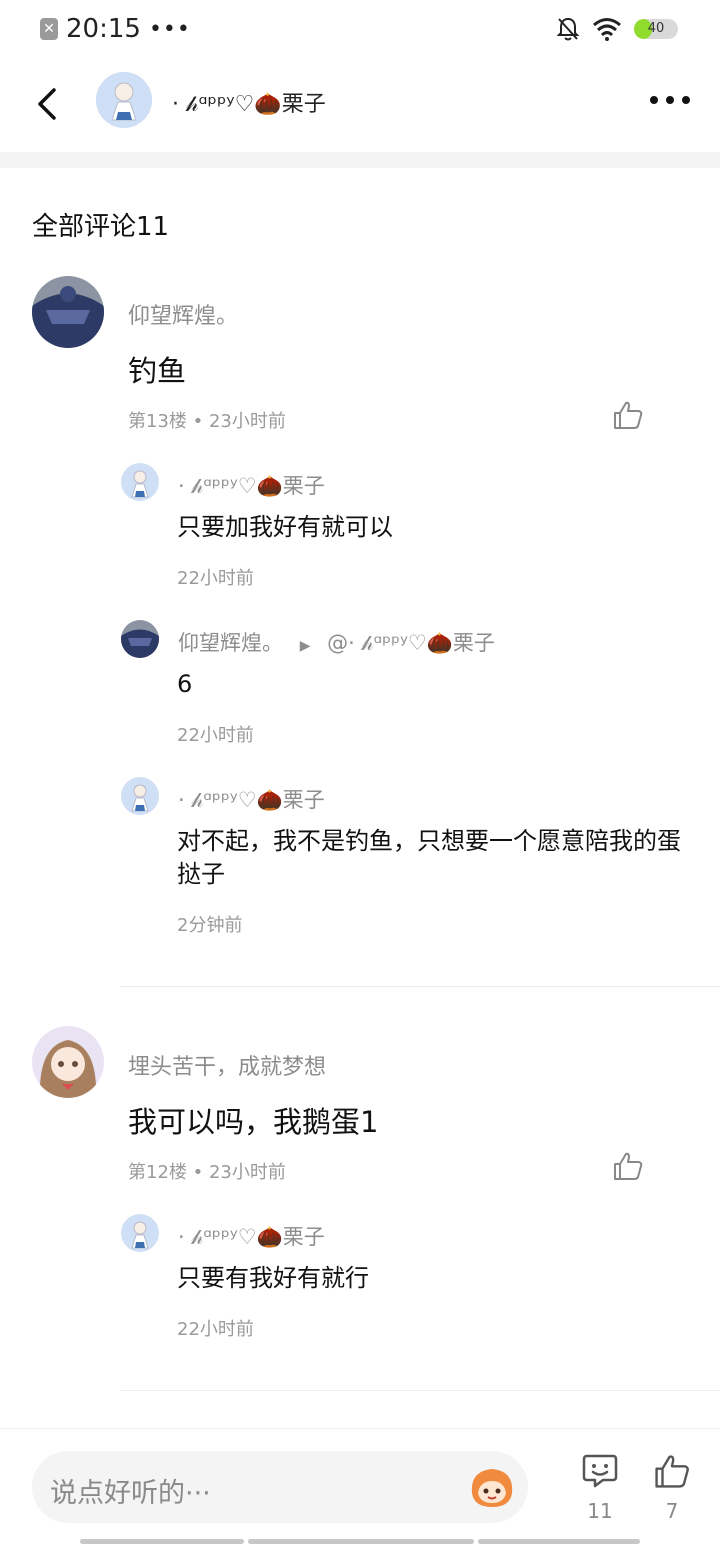  I want to click on reply-text: 只要加我好有就可以, so click(285, 527).